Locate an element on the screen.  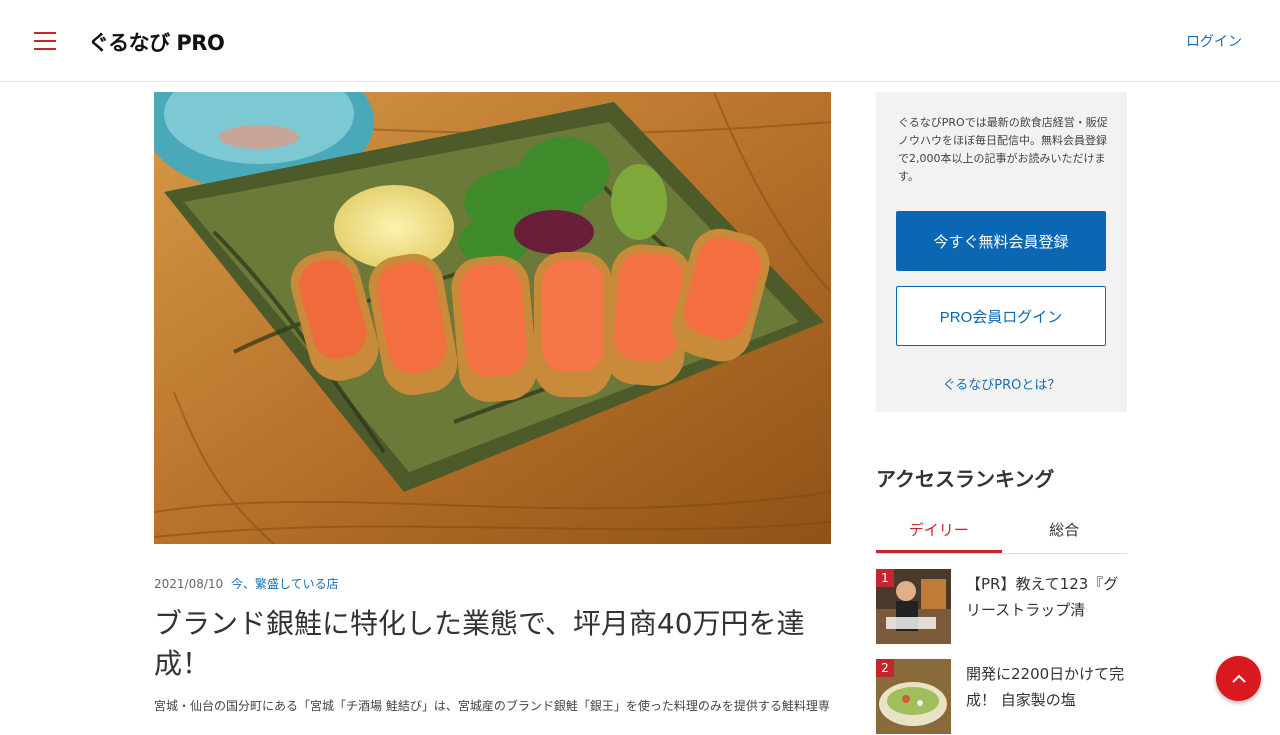
article-title: ブランド銀鮭に特化した業態で、坪月商40万円を達成！ is located at coordinates (492, 644).